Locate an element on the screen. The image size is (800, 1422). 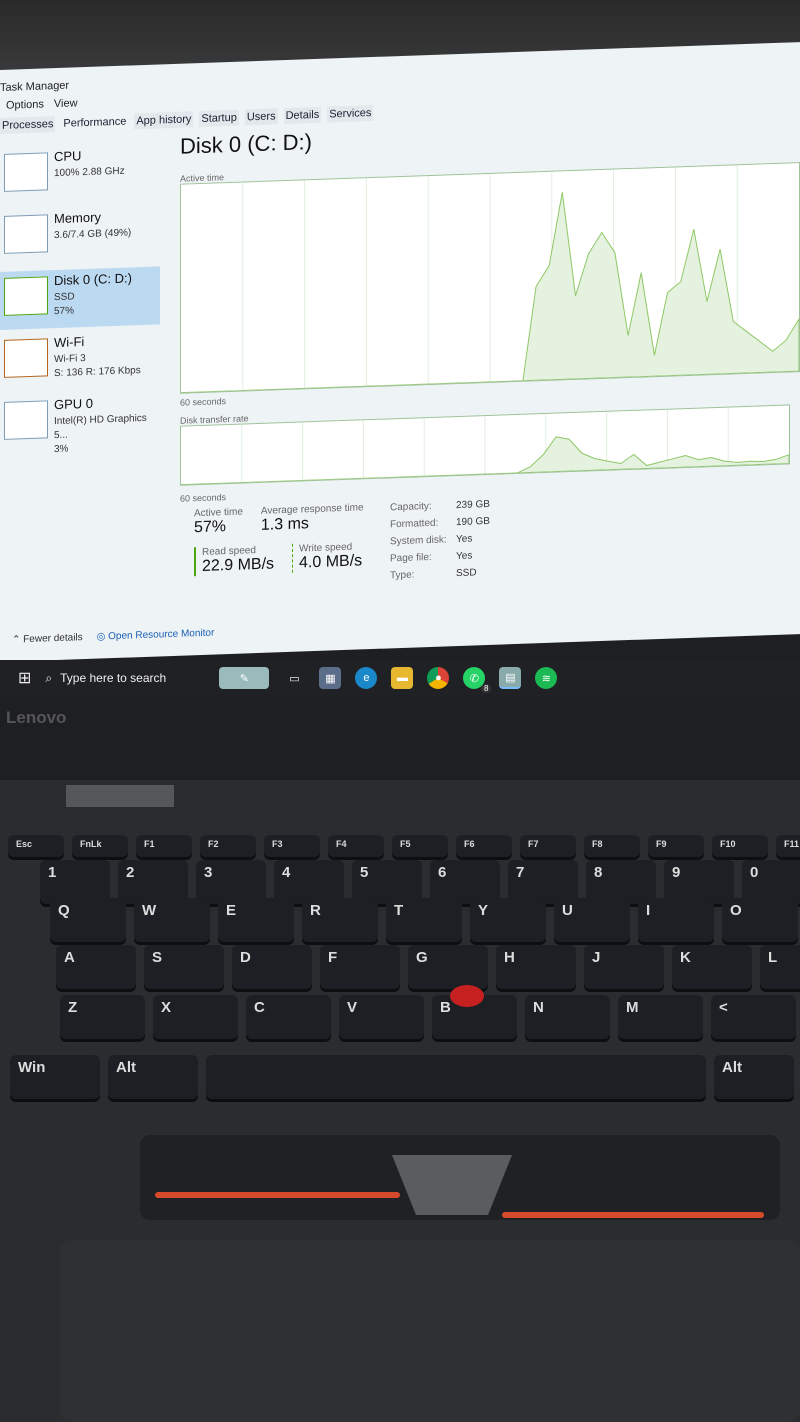
tab-app-history: App history is located at coordinates (164, 120).